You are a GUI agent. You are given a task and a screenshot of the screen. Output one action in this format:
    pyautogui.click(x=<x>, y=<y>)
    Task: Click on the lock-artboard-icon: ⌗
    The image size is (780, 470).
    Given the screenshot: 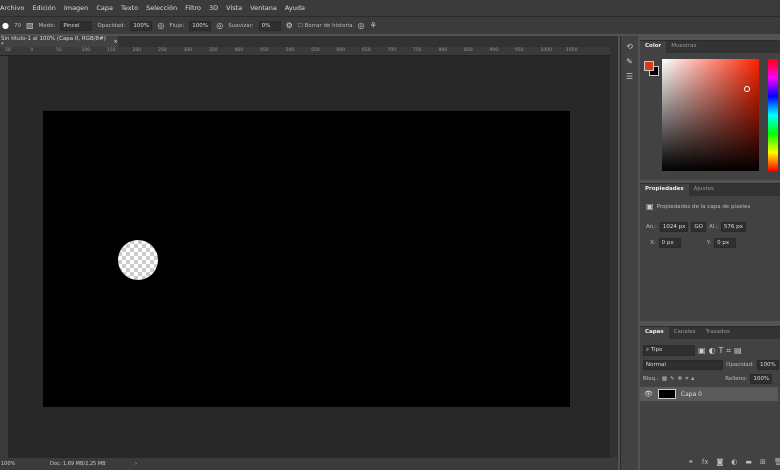 What is the action you would take?
    pyautogui.click(x=686, y=379)
    